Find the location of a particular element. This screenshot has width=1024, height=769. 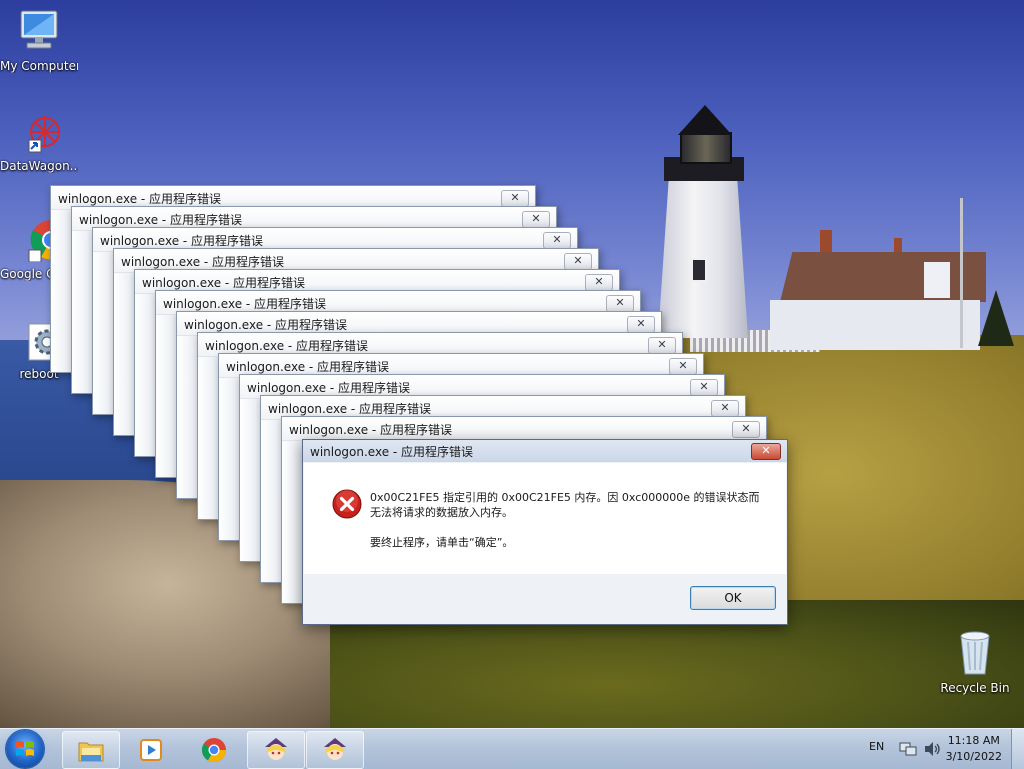

show-desktop-button is located at coordinates (1017, 749).